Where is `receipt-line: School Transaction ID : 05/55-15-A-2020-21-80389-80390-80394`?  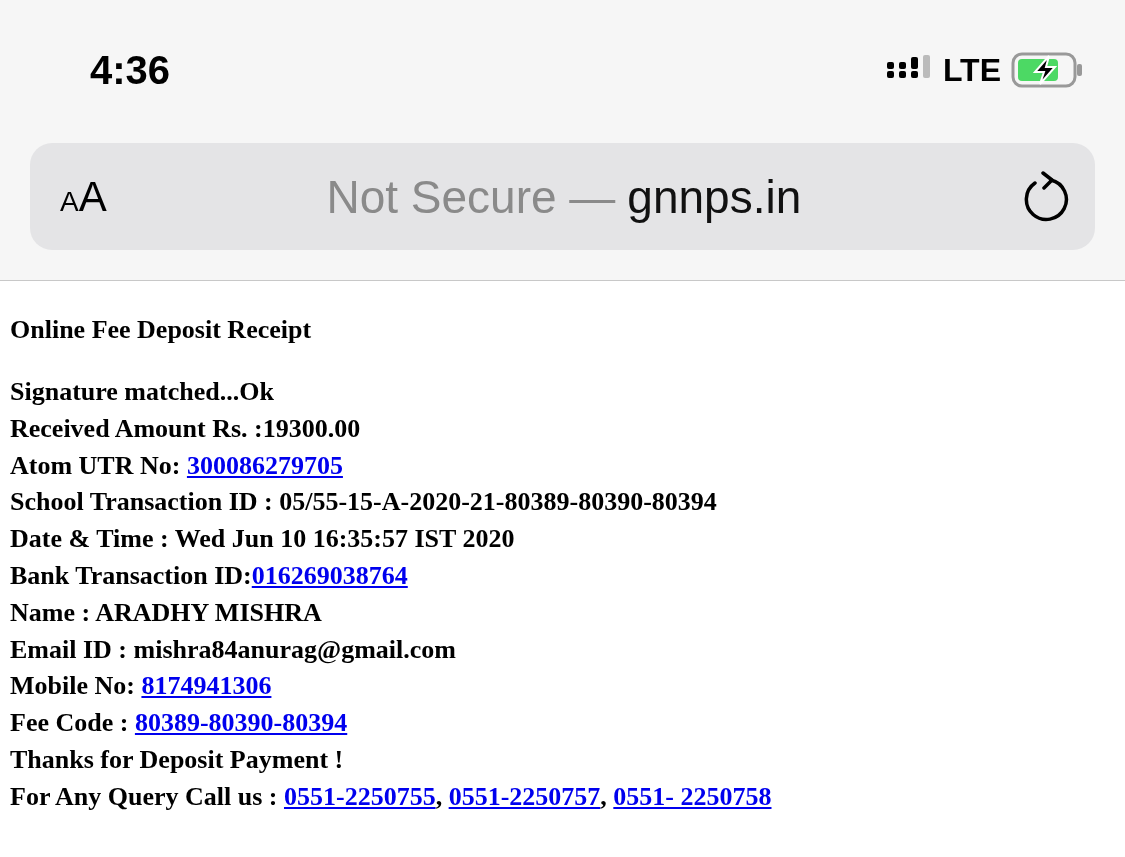 receipt-line: School Transaction ID : 05/55-15-A-2020-21-80389-80390-80394 is located at coordinates (364, 502).